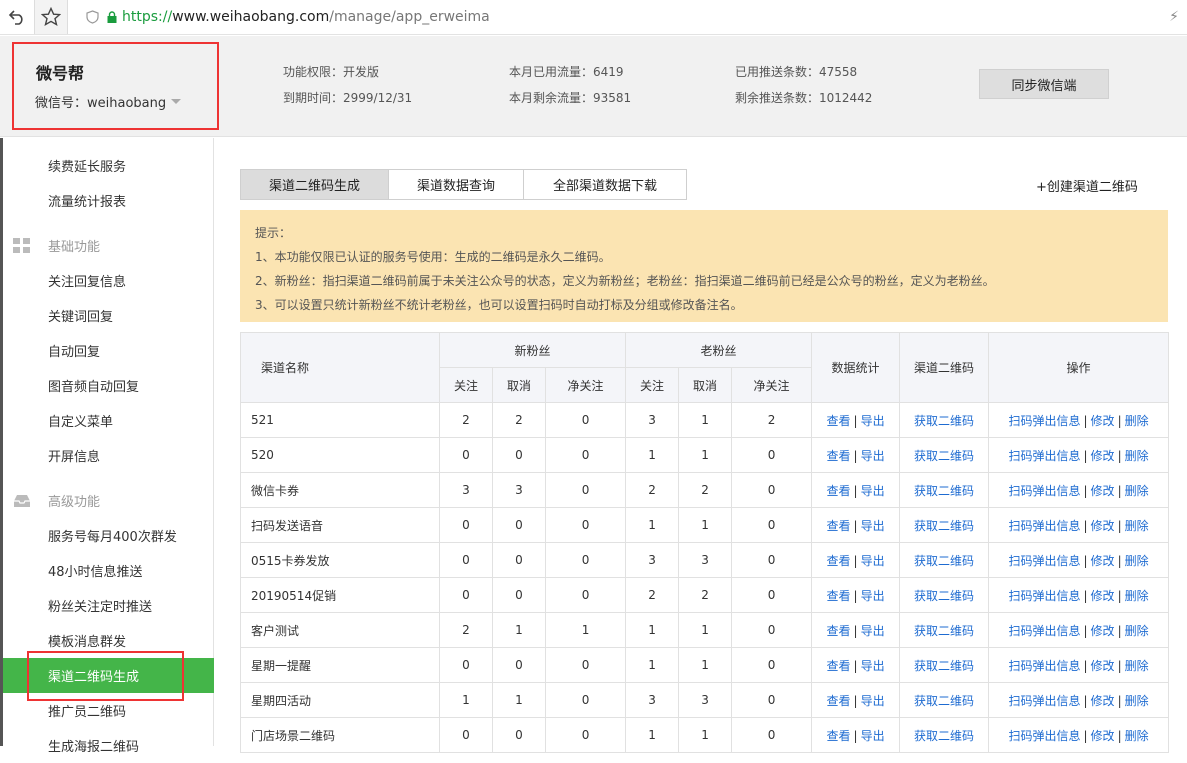  Describe the element at coordinates (17, 17) in the screenshot. I see `back-icon` at that location.